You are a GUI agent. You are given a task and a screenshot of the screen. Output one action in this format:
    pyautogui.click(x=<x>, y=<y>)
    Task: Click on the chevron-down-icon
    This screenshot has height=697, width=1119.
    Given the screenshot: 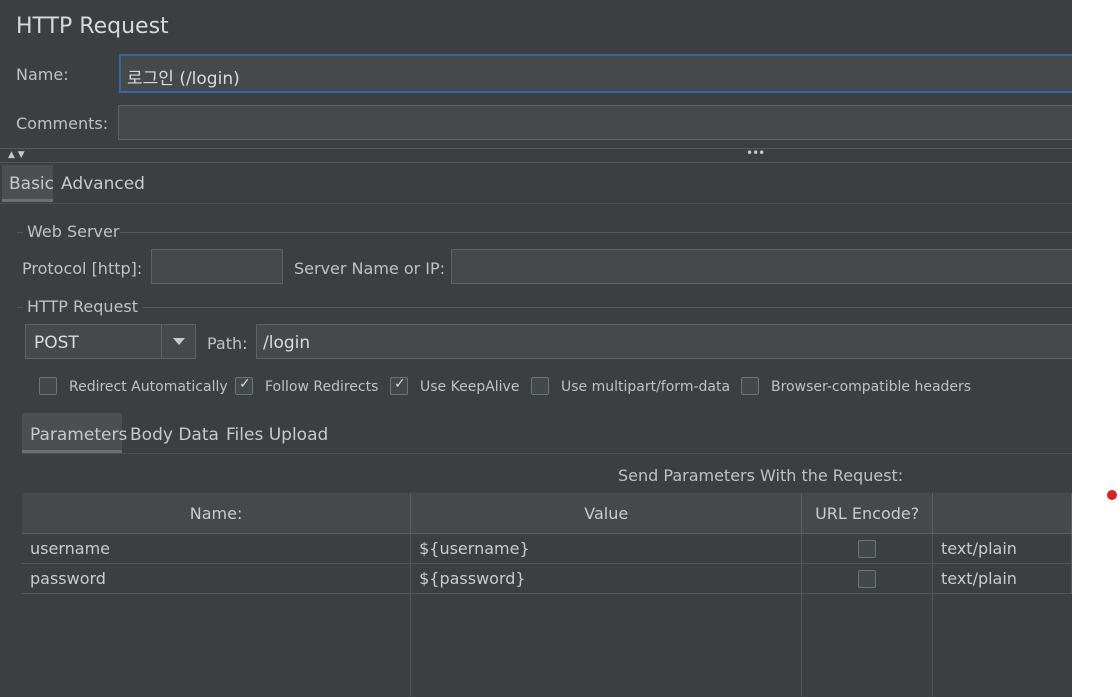 What is the action you would take?
    pyautogui.click(x=179, y=341)
    